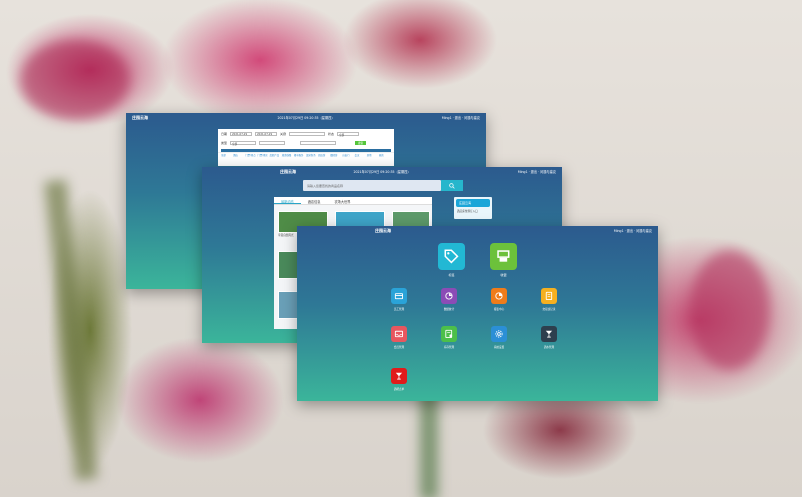 Image resolution: width=802 pixels, height=497 pixels. What do you see at coordinates (336, 155) in the screenshot?
I see `category-tab: 跟团游` at bounding box center [336, 155].